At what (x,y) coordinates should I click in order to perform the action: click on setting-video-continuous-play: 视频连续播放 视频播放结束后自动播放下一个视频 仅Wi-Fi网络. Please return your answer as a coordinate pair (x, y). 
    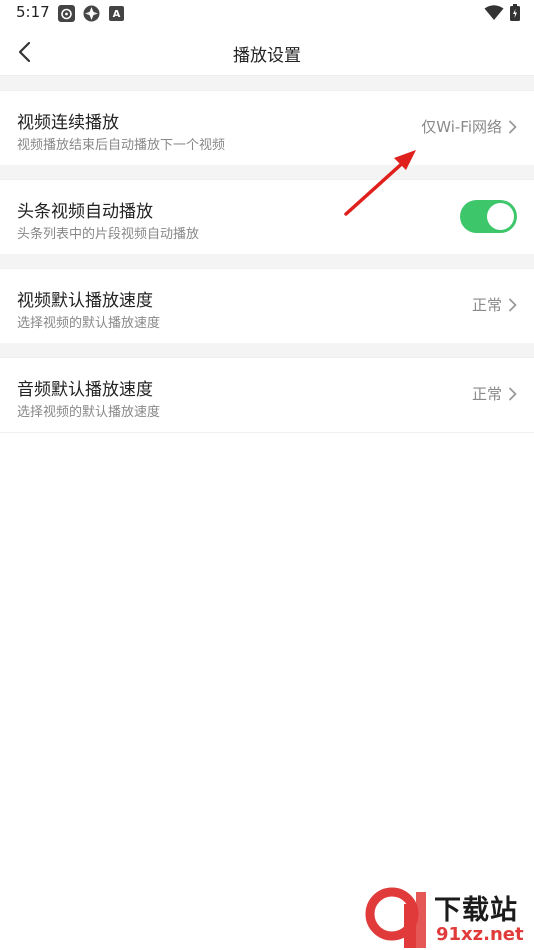
    Looking at the image, I should click on (267, 127).